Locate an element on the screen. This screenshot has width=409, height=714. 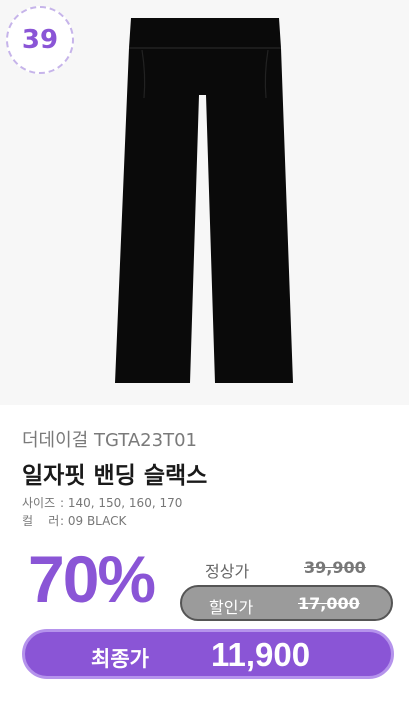
regular-price-label: 정상가 is located at coordinates (227, 571).